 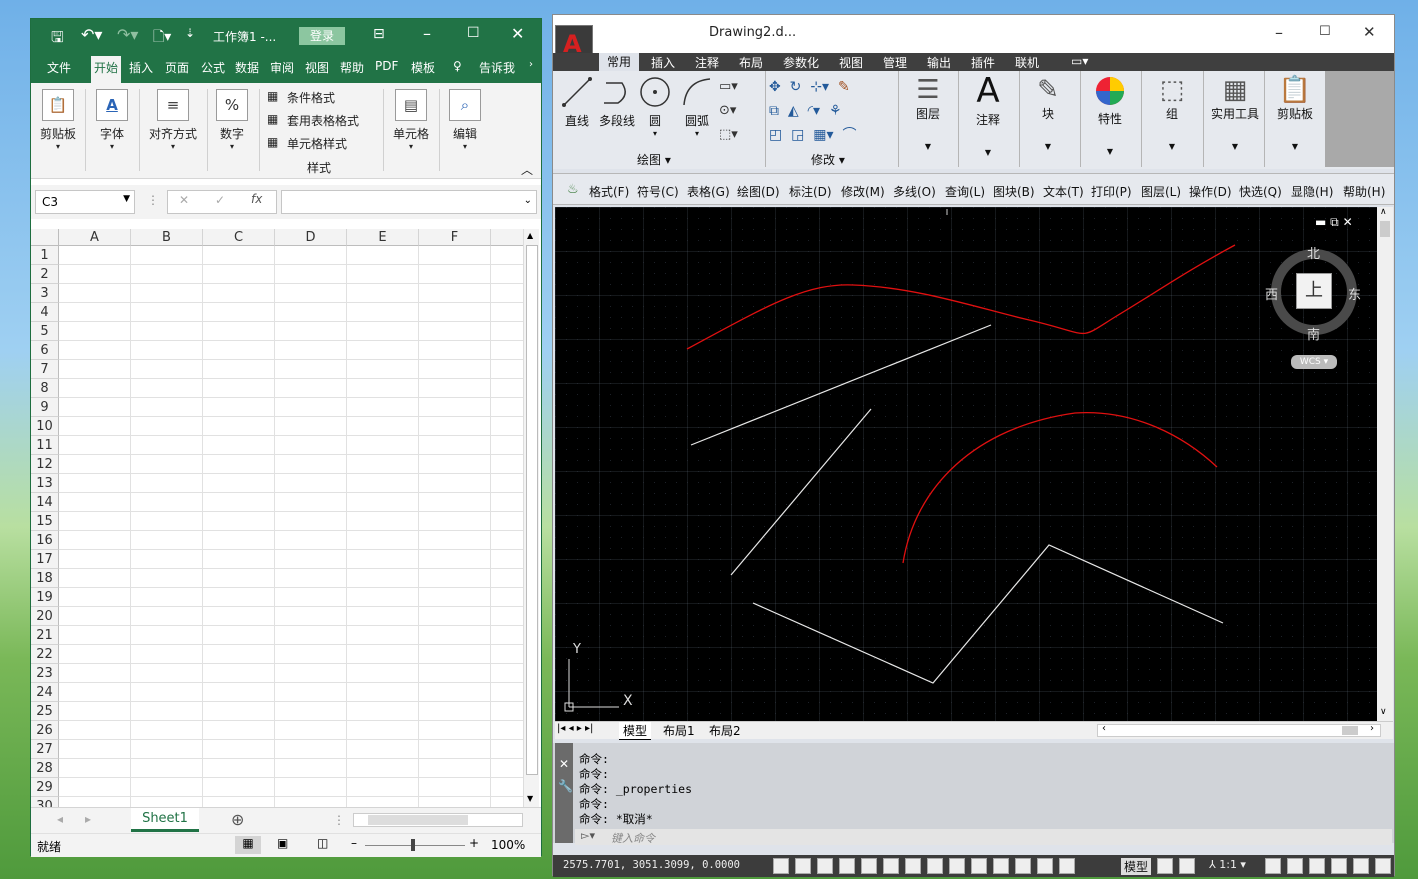 I want to click on column-header-d: D, so click(x=311, y=237).